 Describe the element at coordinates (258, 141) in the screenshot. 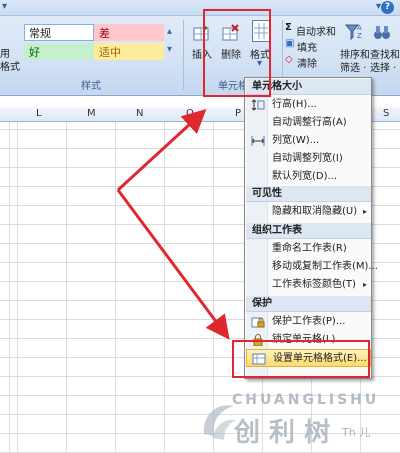

I see `column-width-icon` at that location.